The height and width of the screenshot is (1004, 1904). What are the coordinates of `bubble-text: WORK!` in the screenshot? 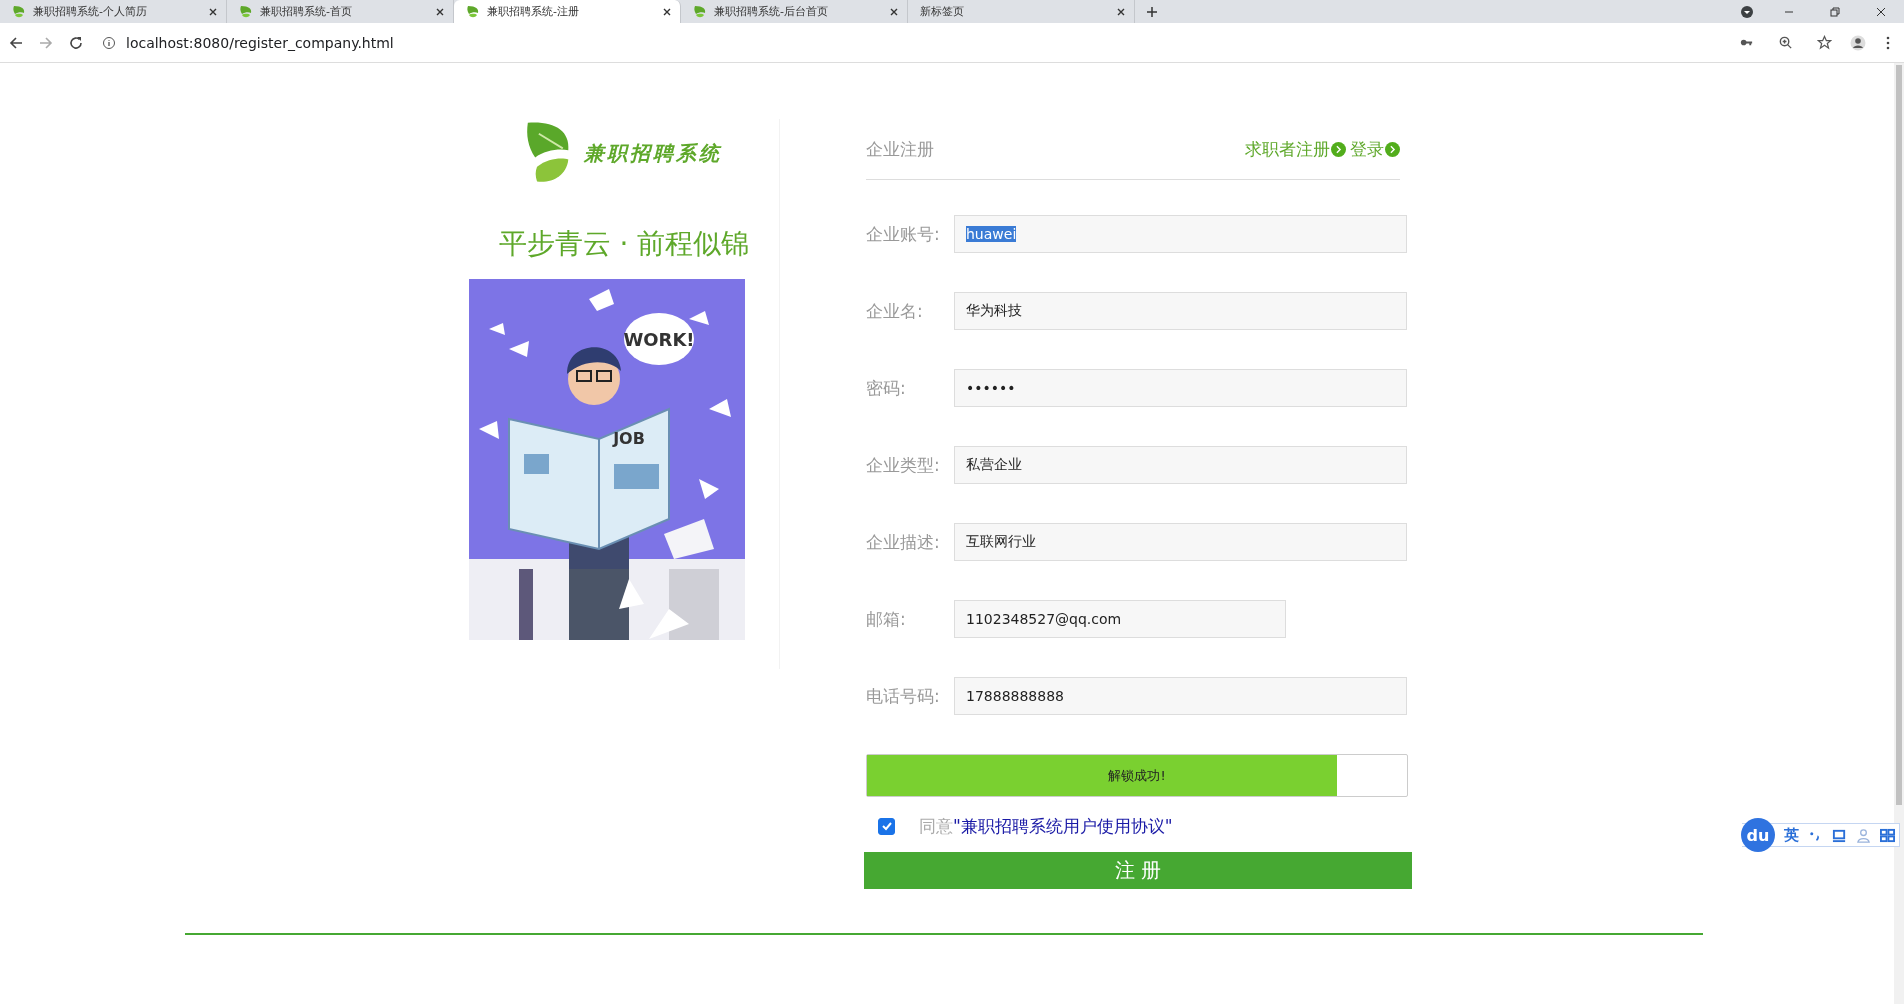 It's located at (659, 339).